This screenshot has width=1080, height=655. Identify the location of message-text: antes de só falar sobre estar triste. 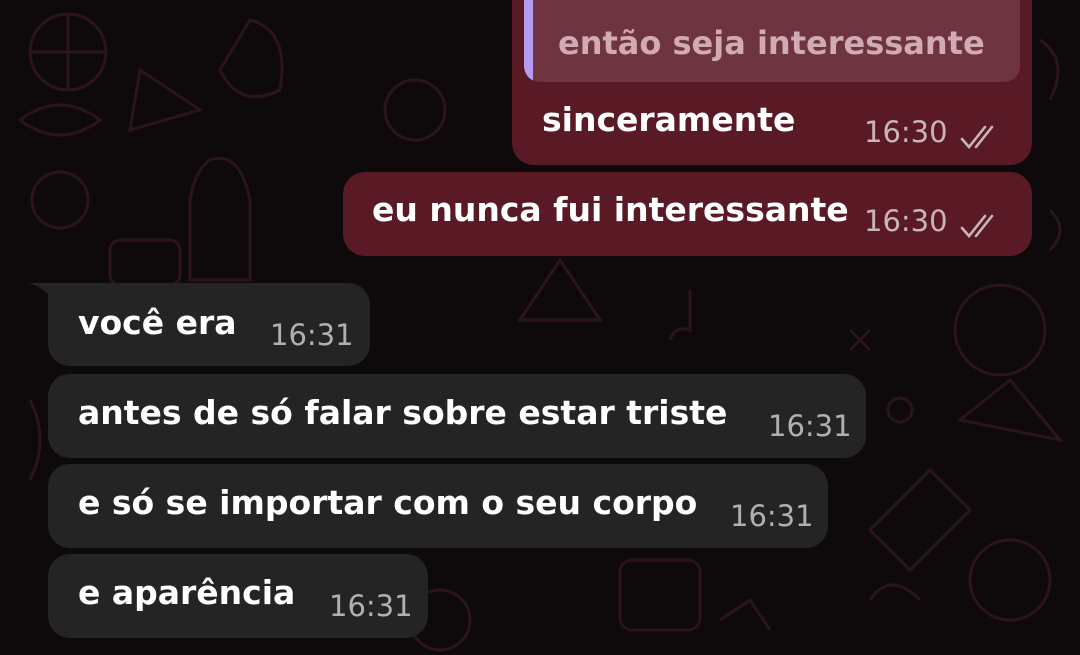
(403, 412).